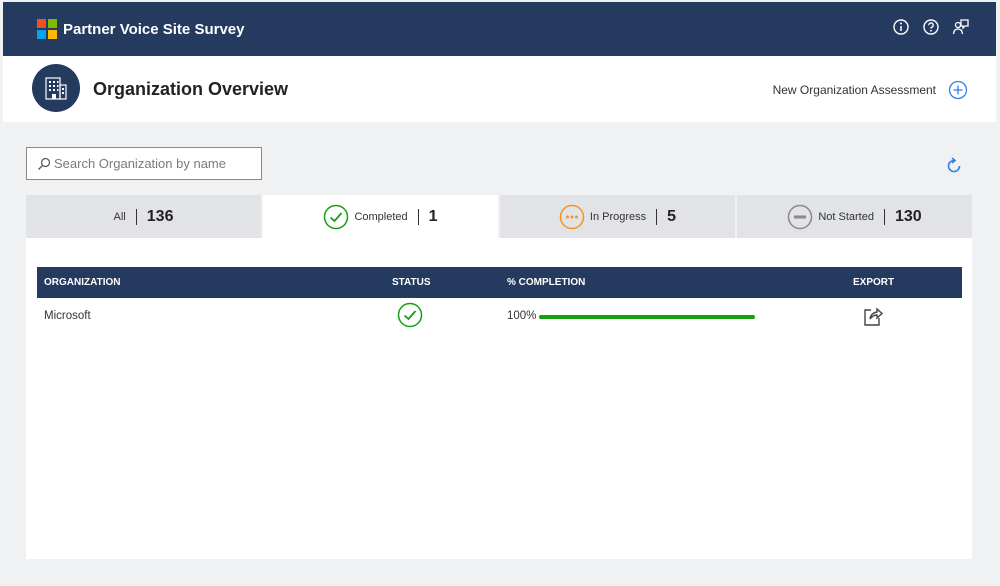 This screenshot has height=586, width=1000. What do you see at coordinates (854, 90) in the screenshot?
I see `new-assessment-label: New Organization Assessment` at bounding box center [854, 90].